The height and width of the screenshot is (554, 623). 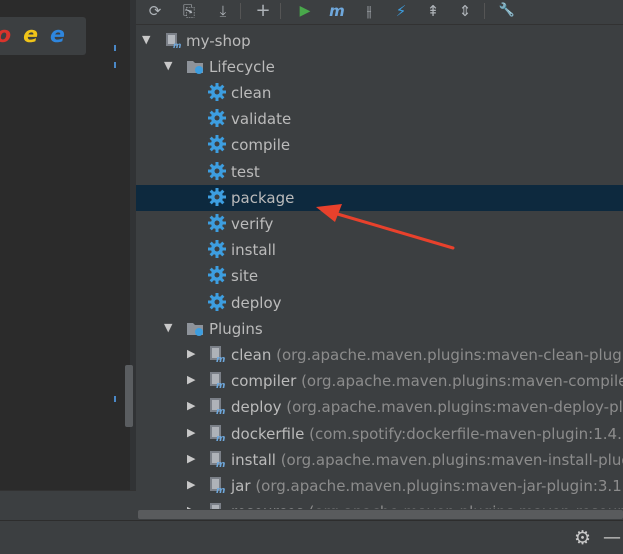 I want to click on run-icon: ▶, so click(x=305, y=11).